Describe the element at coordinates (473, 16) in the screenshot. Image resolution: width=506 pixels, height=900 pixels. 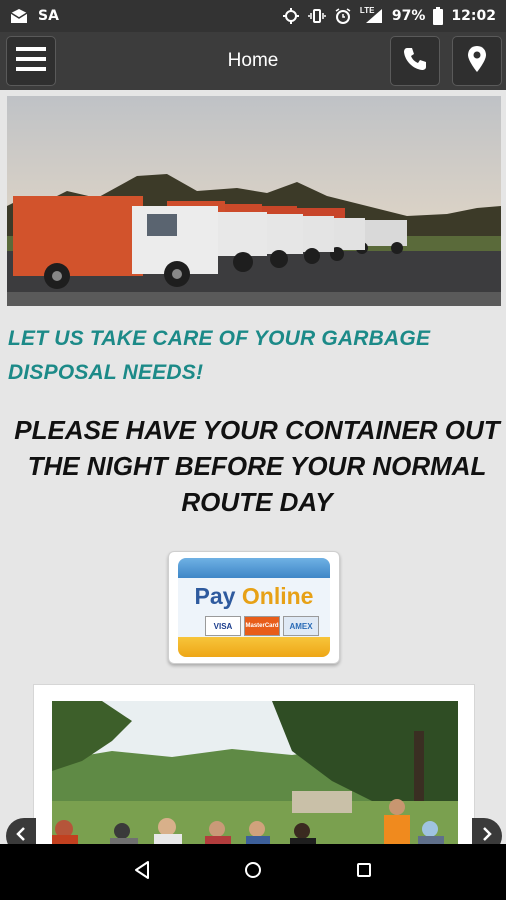
I see `clock: 12:02` at that location.